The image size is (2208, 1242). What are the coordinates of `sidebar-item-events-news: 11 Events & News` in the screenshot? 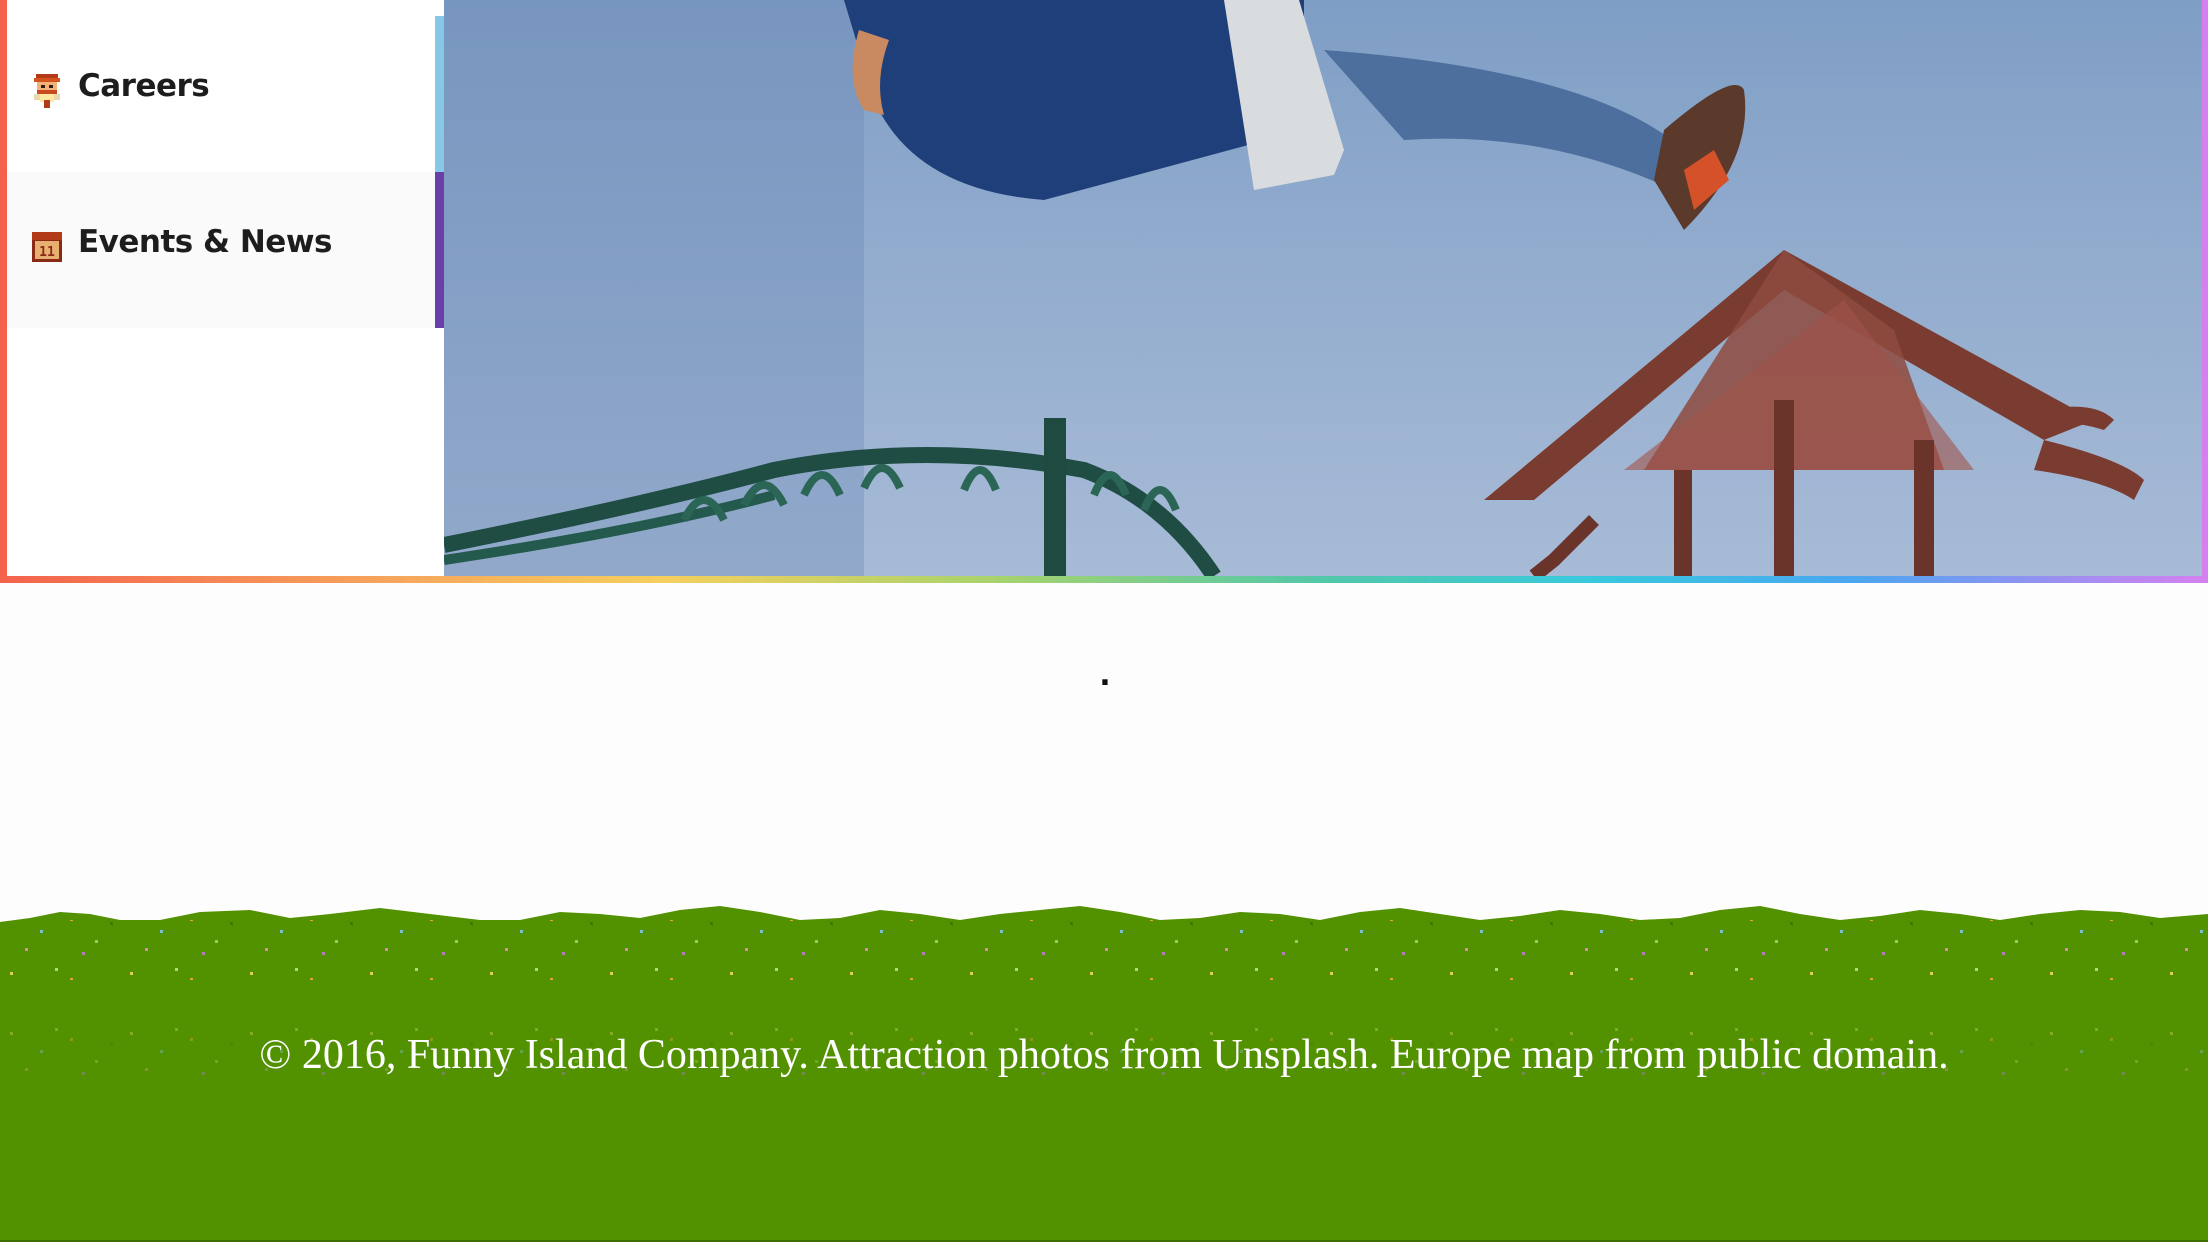 It's located at (225, 250).